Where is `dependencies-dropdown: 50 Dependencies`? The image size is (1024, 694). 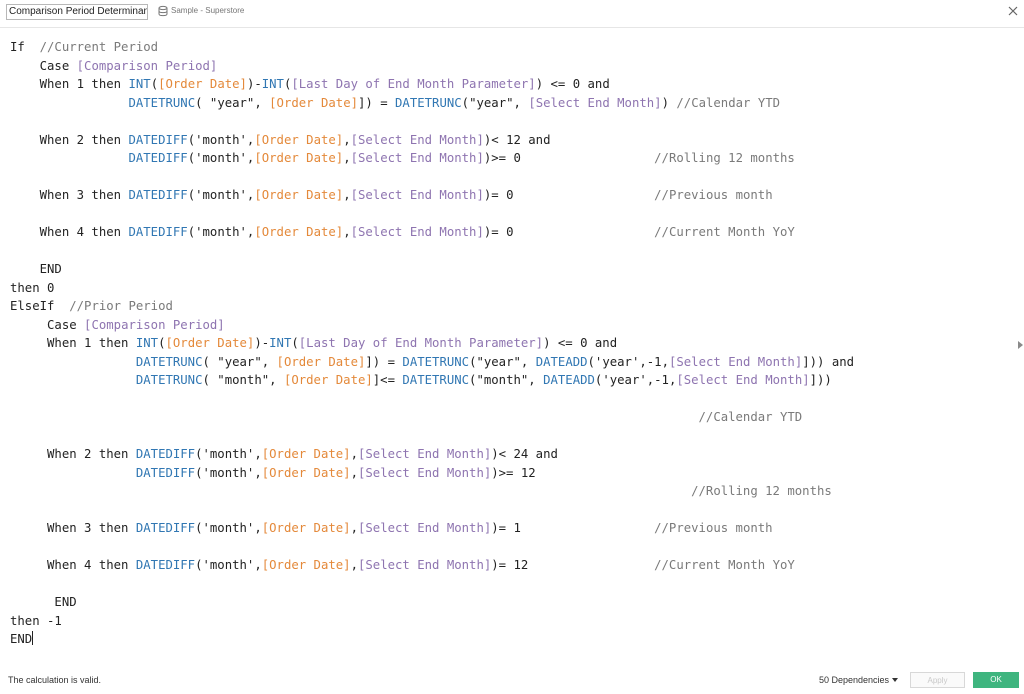
dependencies-dropdown: 50 Dependencies is located at coordinates (859, 680).